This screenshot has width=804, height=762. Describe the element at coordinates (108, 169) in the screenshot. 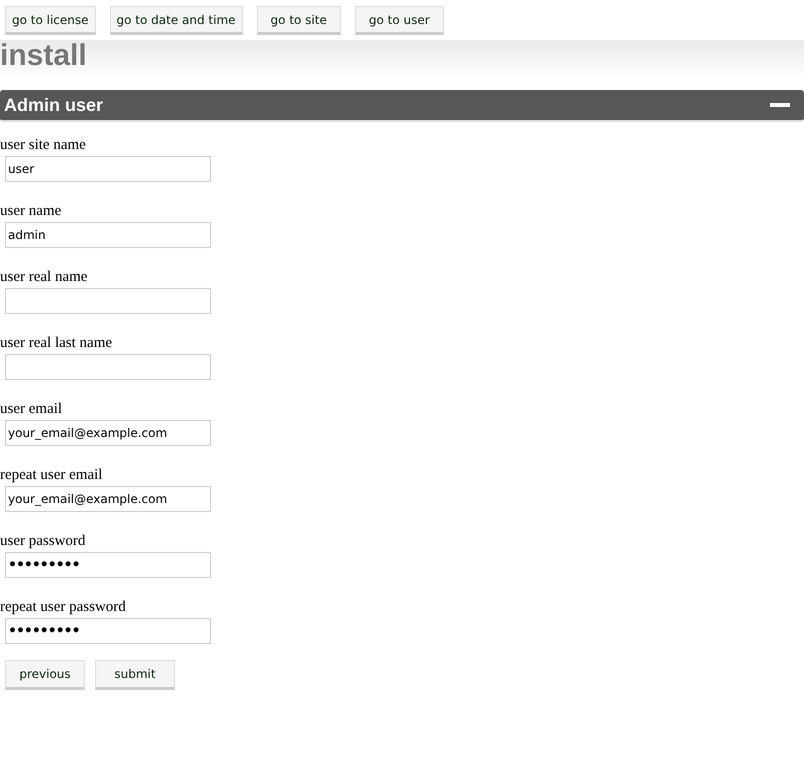

I see `input-field: user` at that location.